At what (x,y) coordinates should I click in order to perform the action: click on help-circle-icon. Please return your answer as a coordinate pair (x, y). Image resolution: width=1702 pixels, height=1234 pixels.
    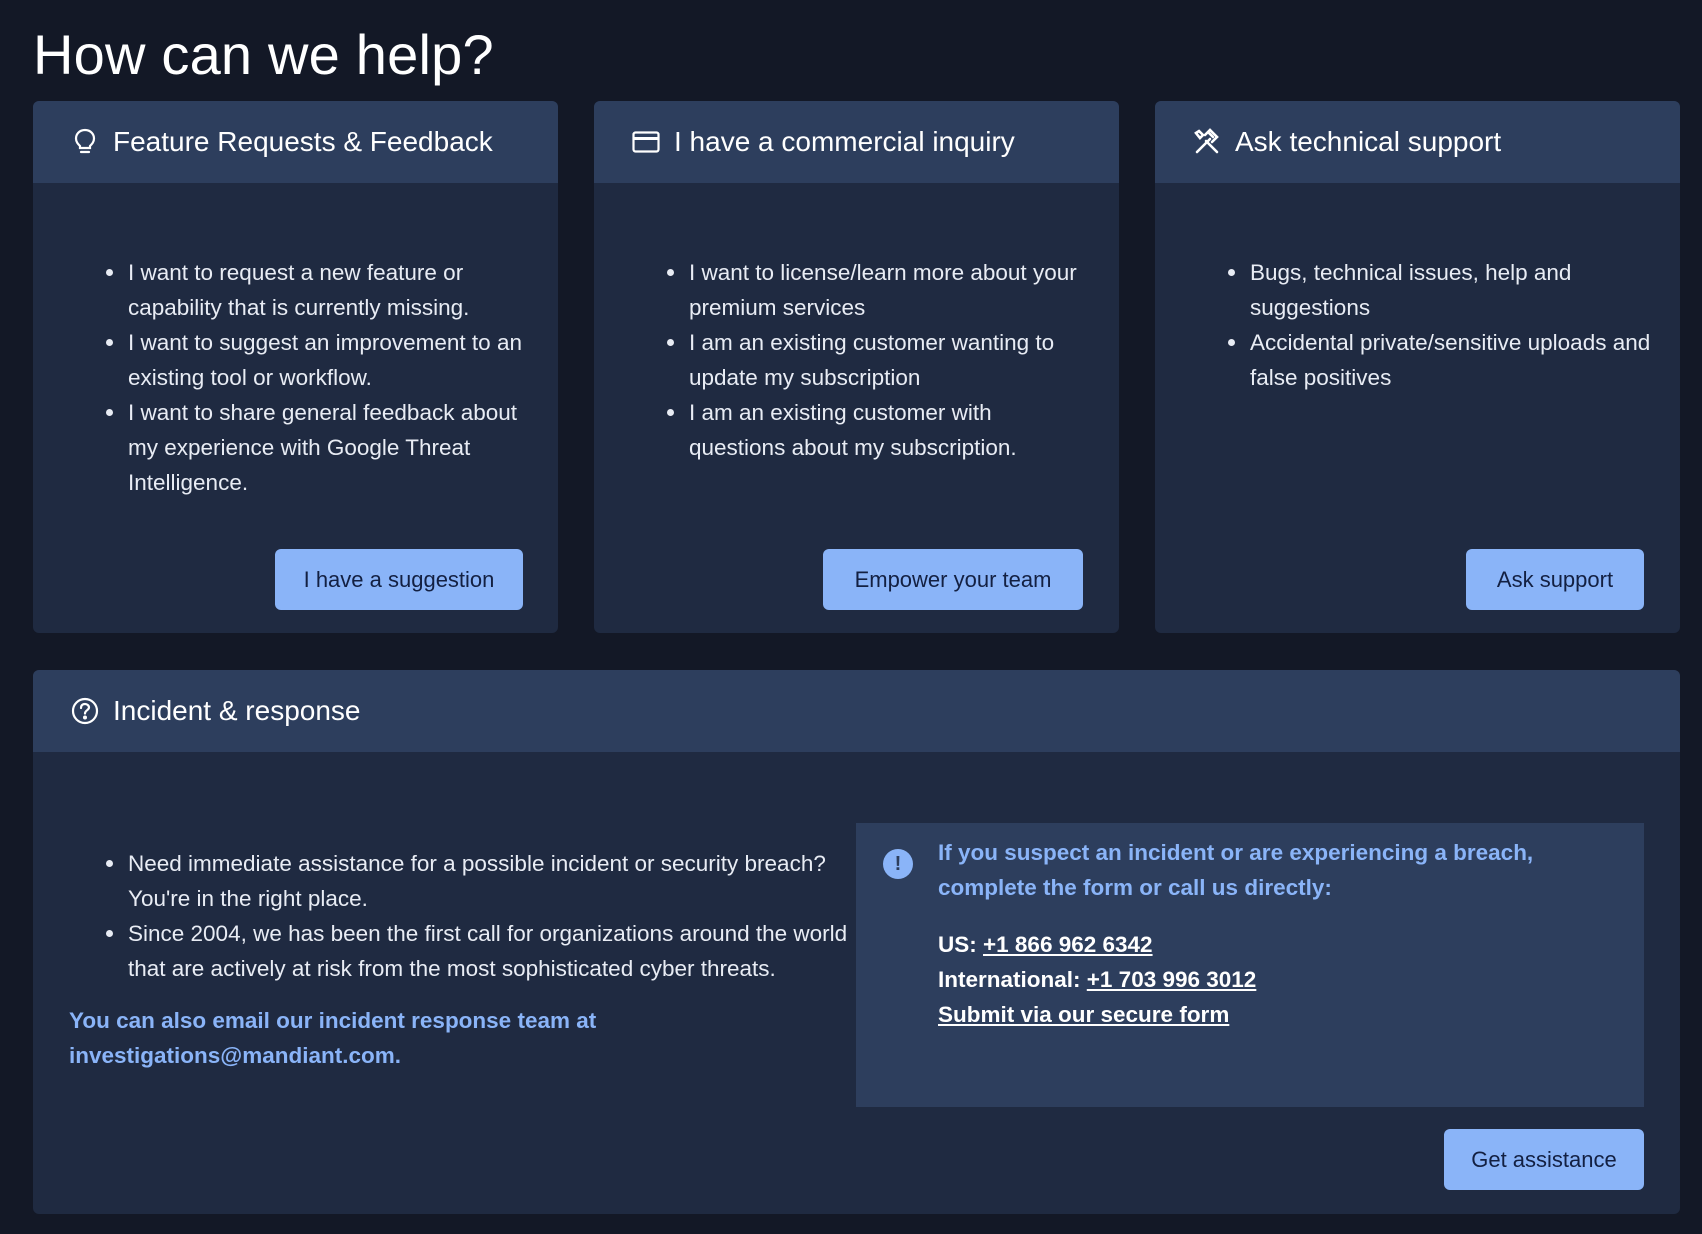
    Looking at the image, I should click on (85, 711).